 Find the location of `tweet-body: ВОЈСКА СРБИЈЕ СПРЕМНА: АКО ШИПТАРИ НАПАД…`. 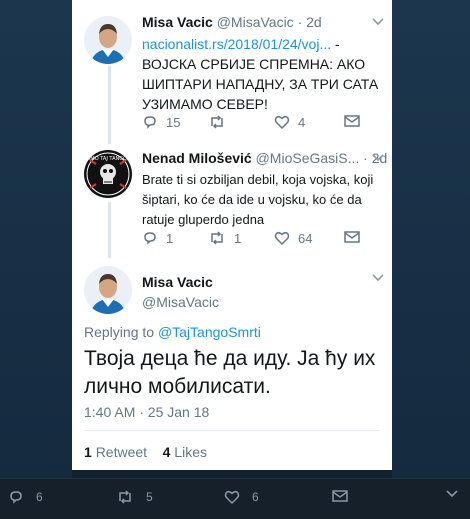

tweet-body: ВОЈСКА СРБИЈЕ СПРЕМНА: АКО ШИПТАРИ НАПАД… is located at coordinates (260, 84).